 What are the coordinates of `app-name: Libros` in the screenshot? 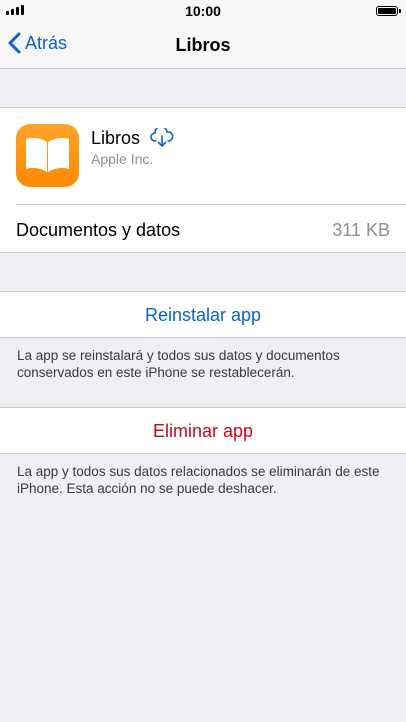 It's located at (116, 138).